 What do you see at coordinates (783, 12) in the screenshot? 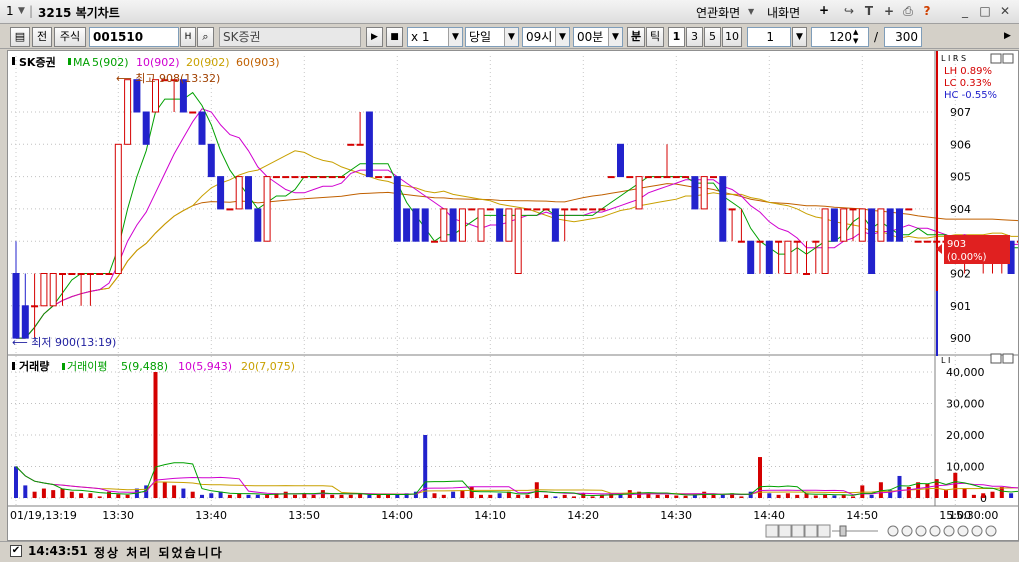
I see `my-screen-menu: 내화면` at bounding box center [783, 12].